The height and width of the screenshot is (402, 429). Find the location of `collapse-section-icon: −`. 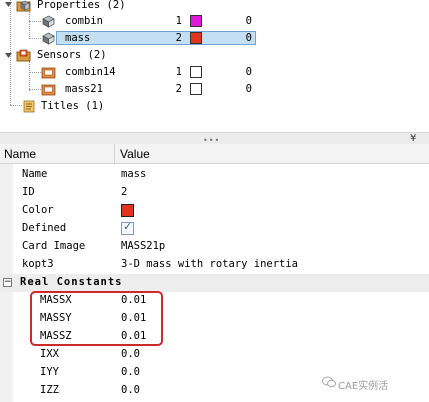

collapse-section-icon: − is located at coordinates (7, 282).